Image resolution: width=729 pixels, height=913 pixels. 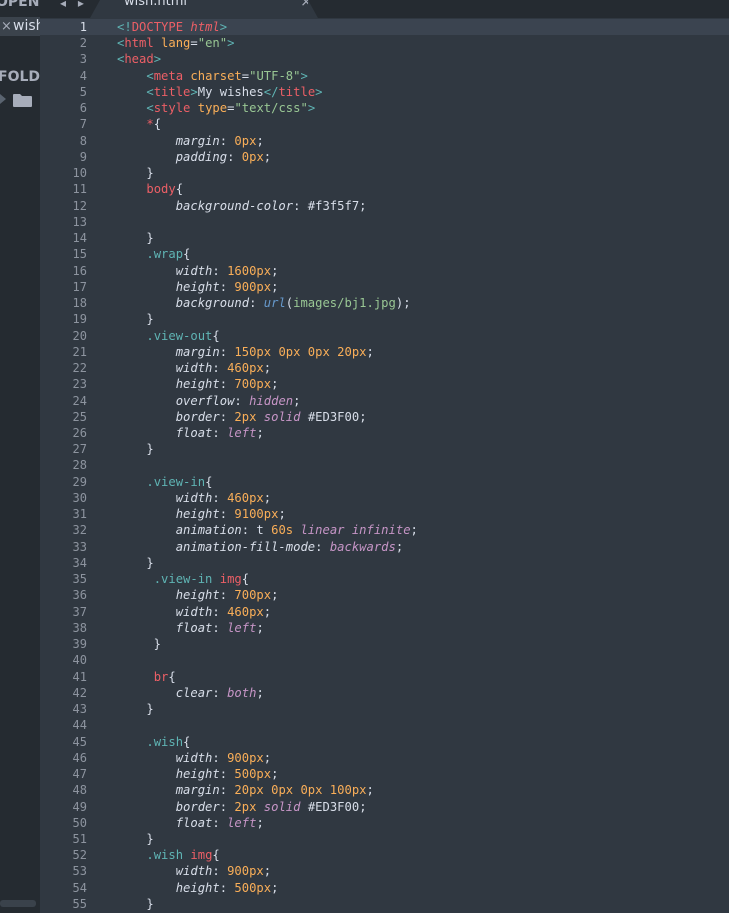 What do you see at coordinates (79, 303) in the screenshot?
I see `line-number: 18` at bounding box center [79, 303].